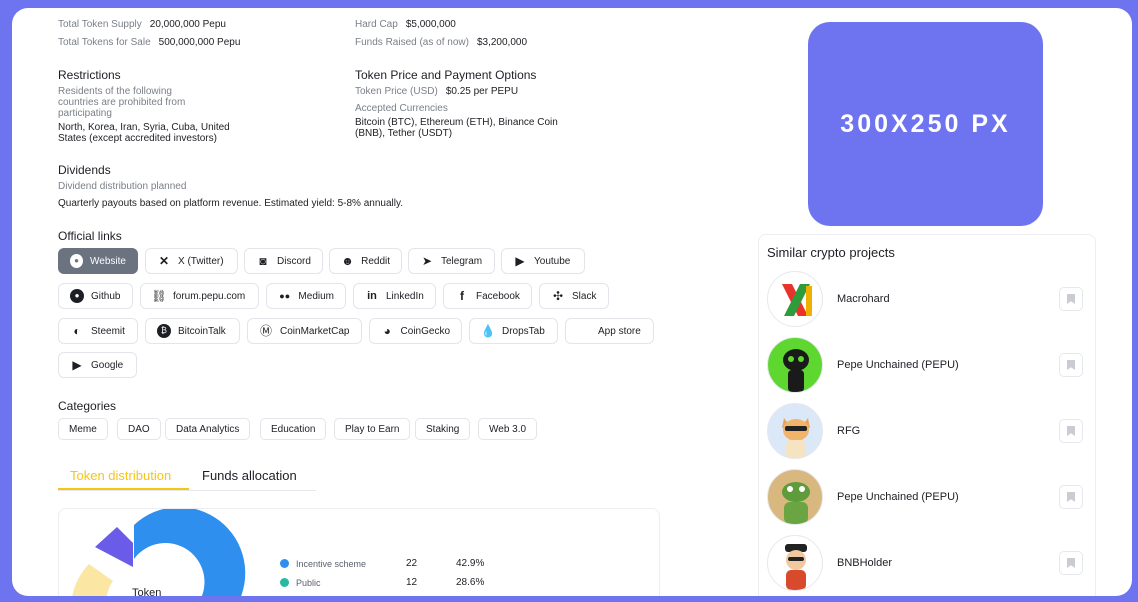 Image resolution: width=1138 pixels, height=602 pixels. Describe the element at coordinates (139, 429) in the screenshot. I see `category-tag: DAO` at that location.